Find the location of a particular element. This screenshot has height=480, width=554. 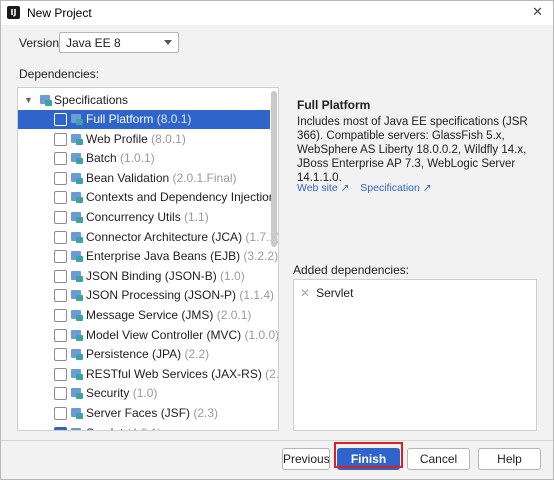

dependency-item: Full Platform (8.0.1) is located at coordinates (144, 119).